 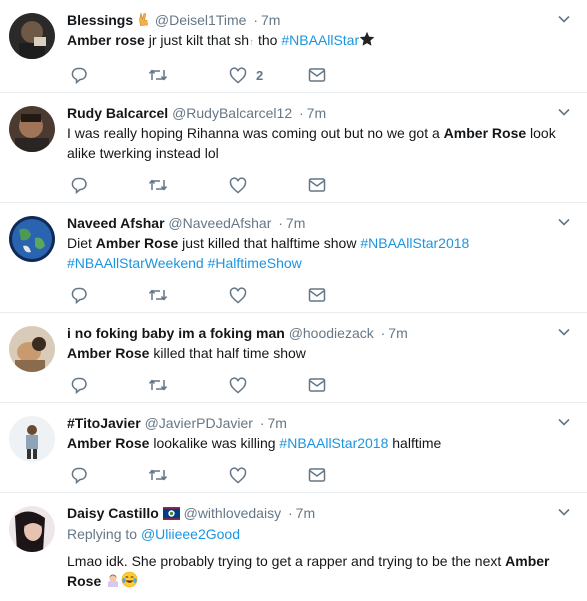 I want to click on tweet-header: Rudy Balcarcel @RudyBalcarcel12 · 7m, so click(x=312, y=113).